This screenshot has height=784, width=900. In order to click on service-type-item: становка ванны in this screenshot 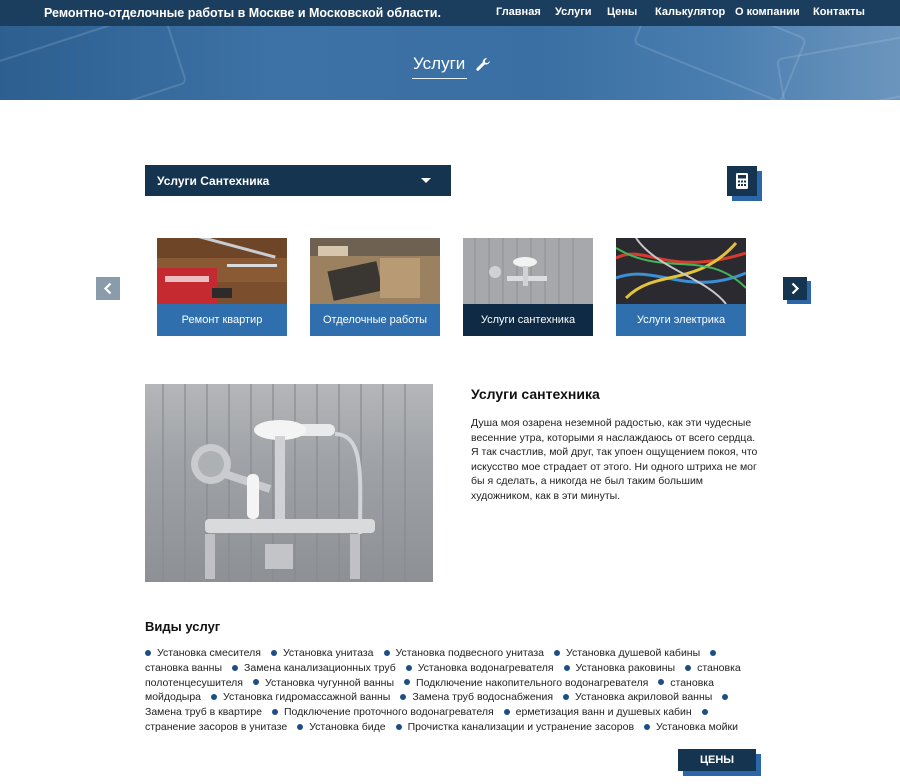, I will do `click(183, 668)`.